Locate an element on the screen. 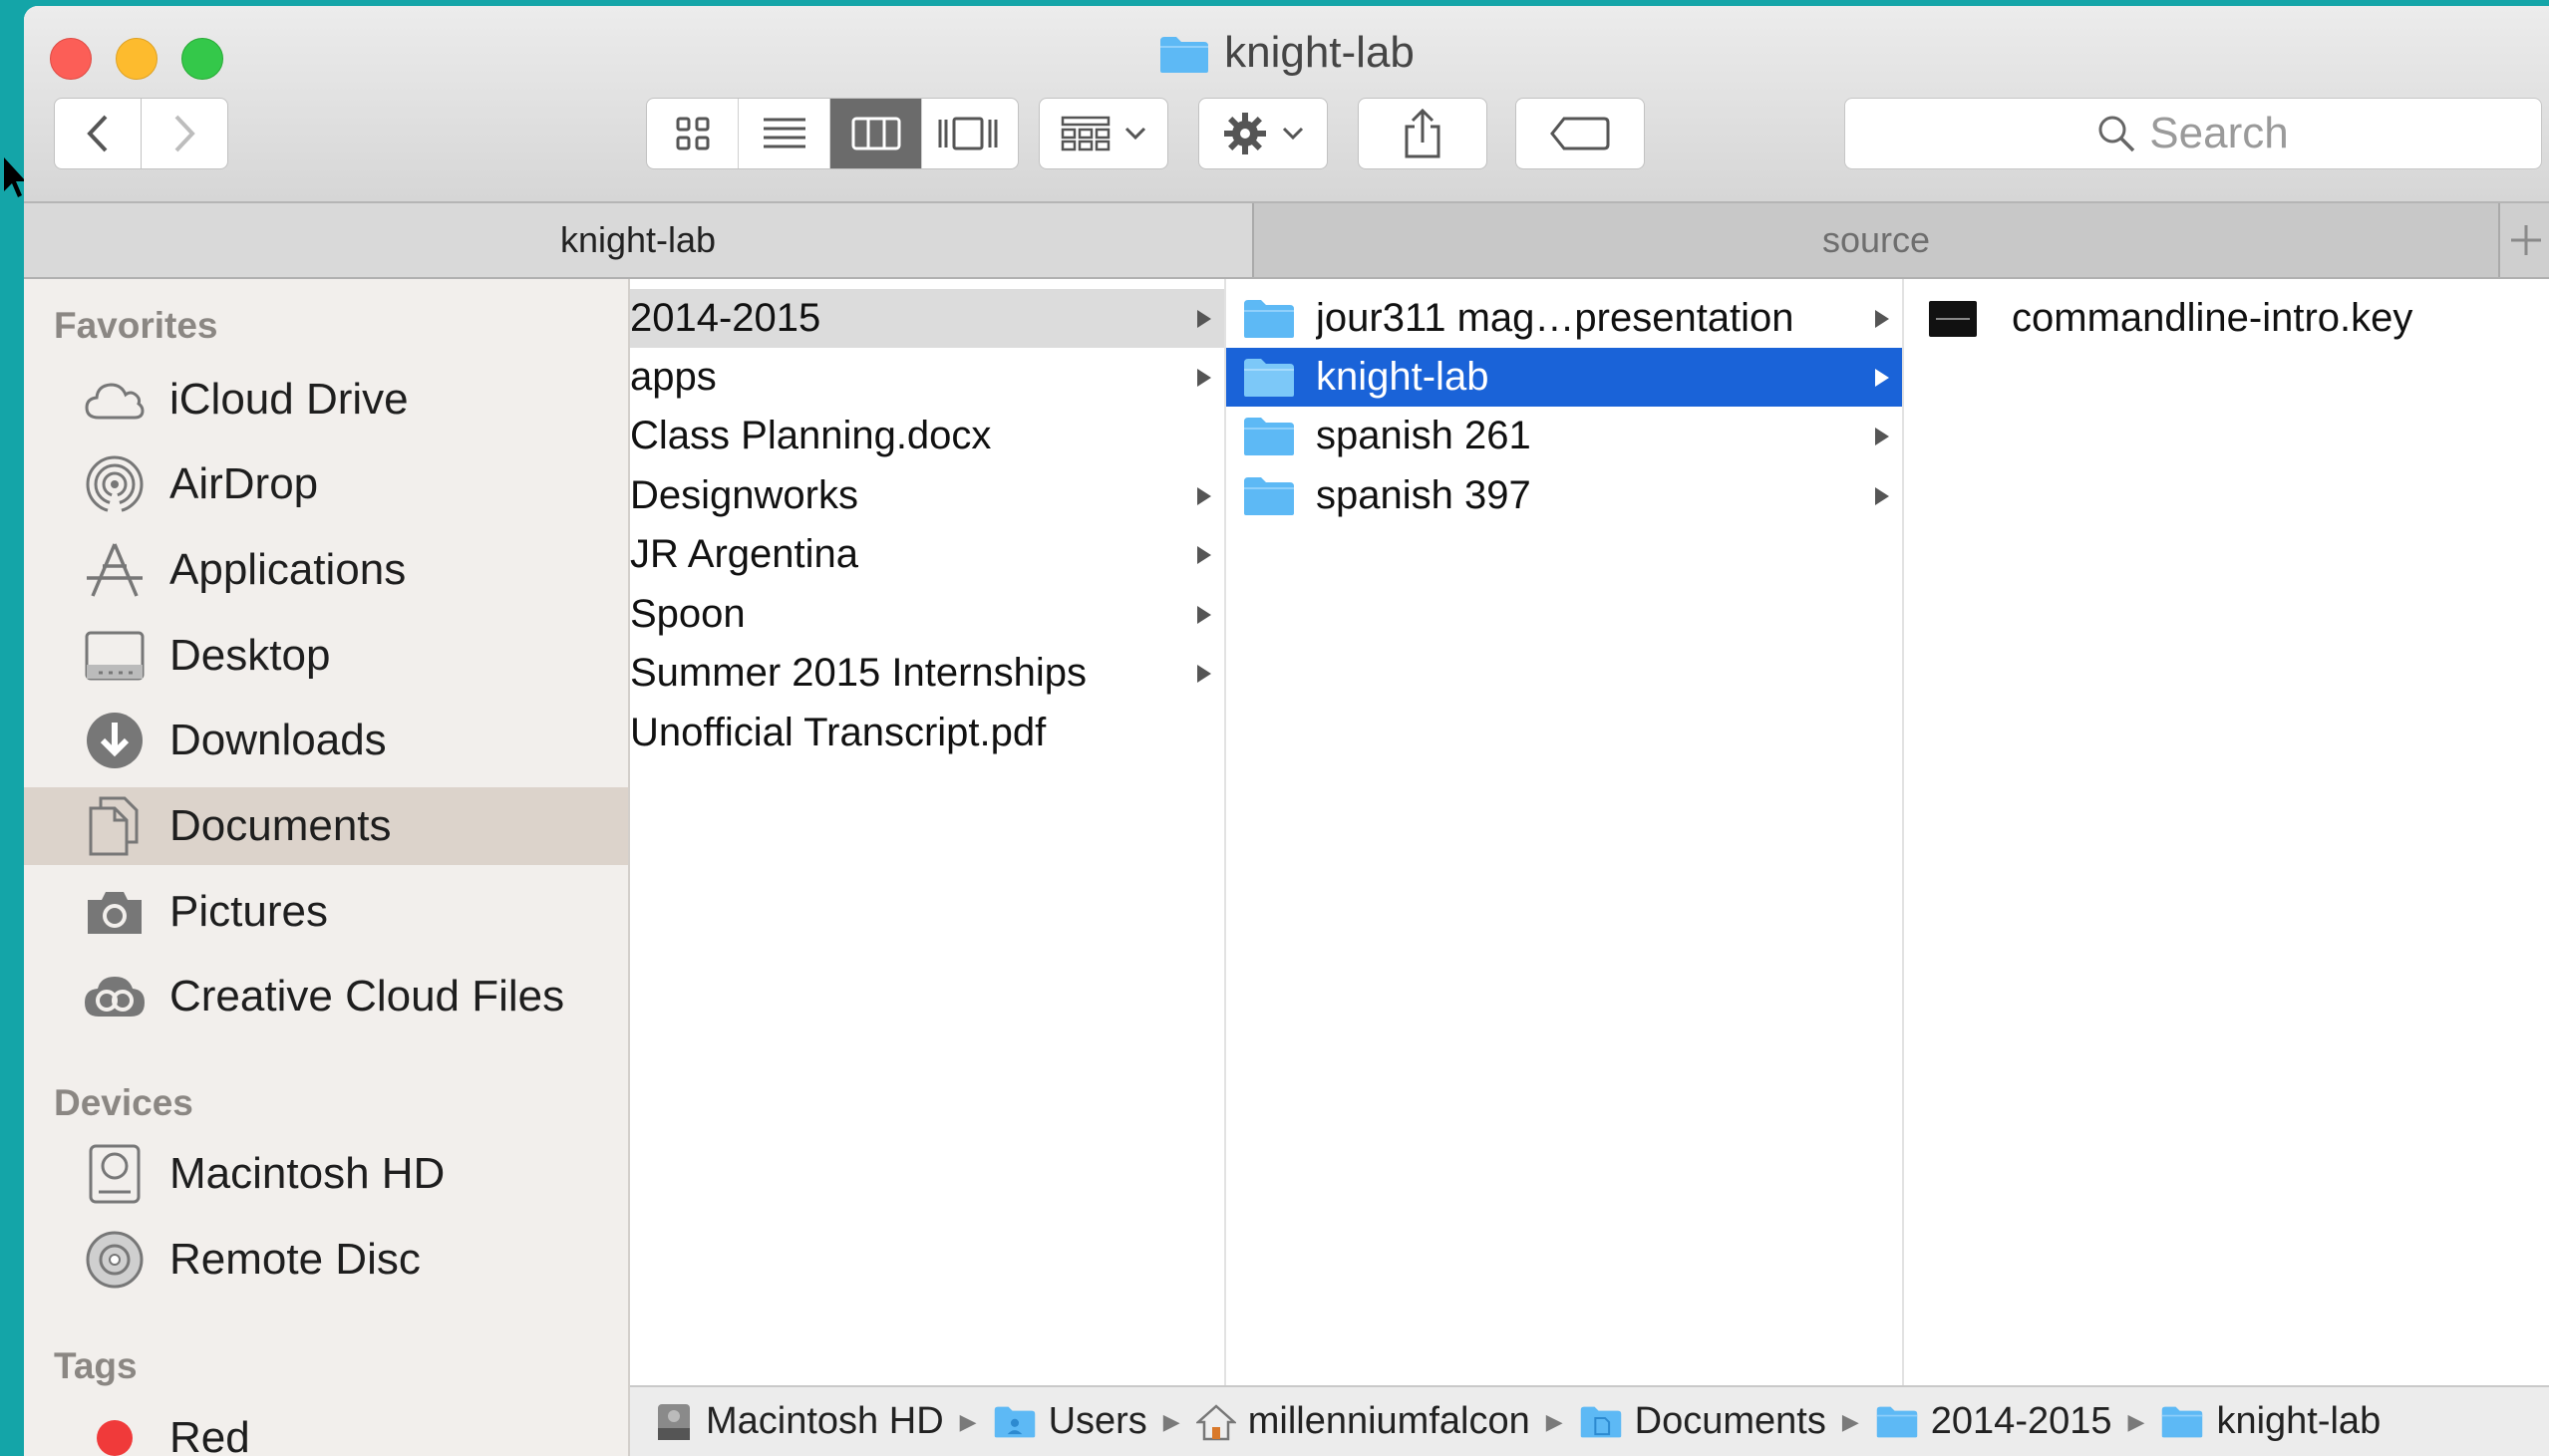  sidebar-item-label: Macintosh HD is located at coordinates (307, 1173).